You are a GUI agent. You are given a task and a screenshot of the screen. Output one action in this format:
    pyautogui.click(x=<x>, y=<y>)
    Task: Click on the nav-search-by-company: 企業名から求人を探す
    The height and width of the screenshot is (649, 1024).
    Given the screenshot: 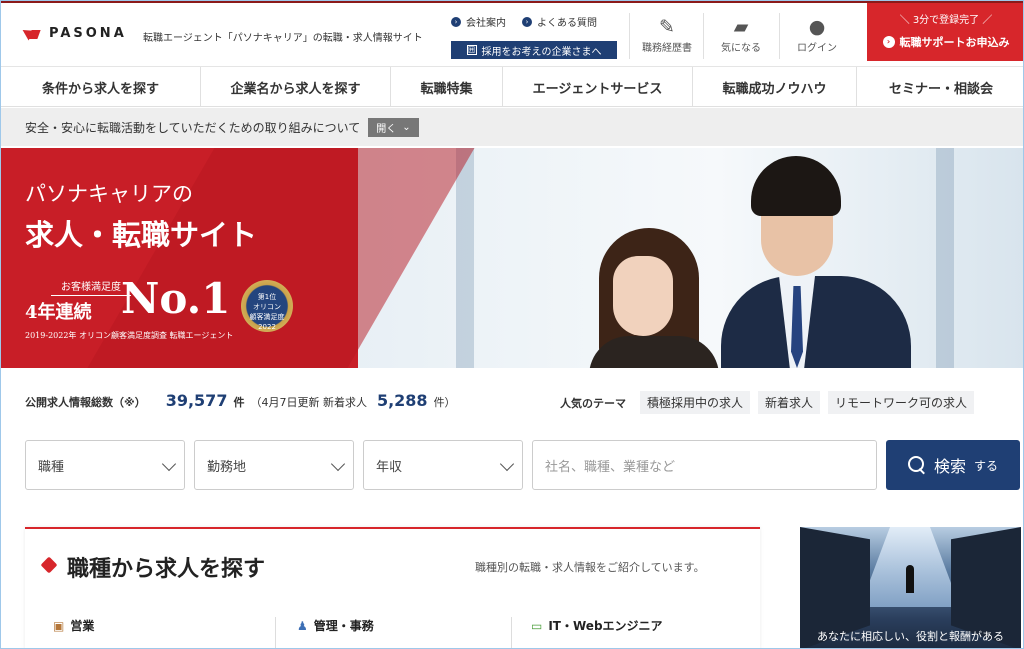 What is the action you would take?
    pyautogui.click(x=296, y=87)
    